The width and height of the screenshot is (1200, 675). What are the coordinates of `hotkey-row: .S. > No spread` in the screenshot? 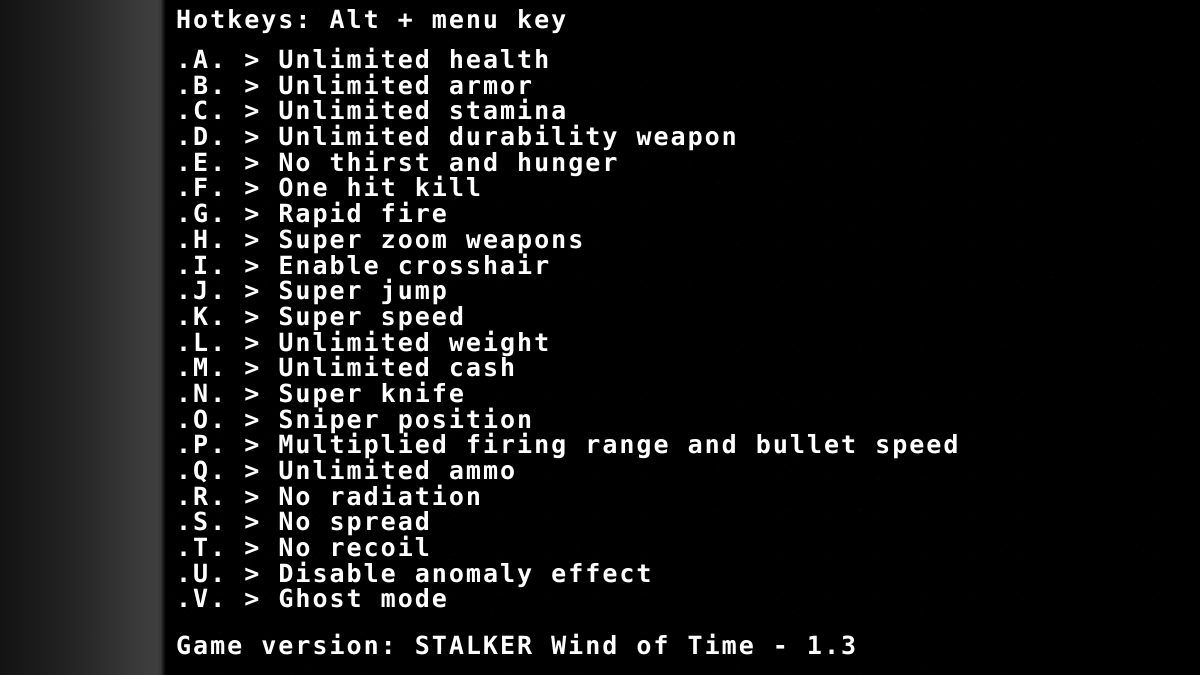 It's located at (568, 522).